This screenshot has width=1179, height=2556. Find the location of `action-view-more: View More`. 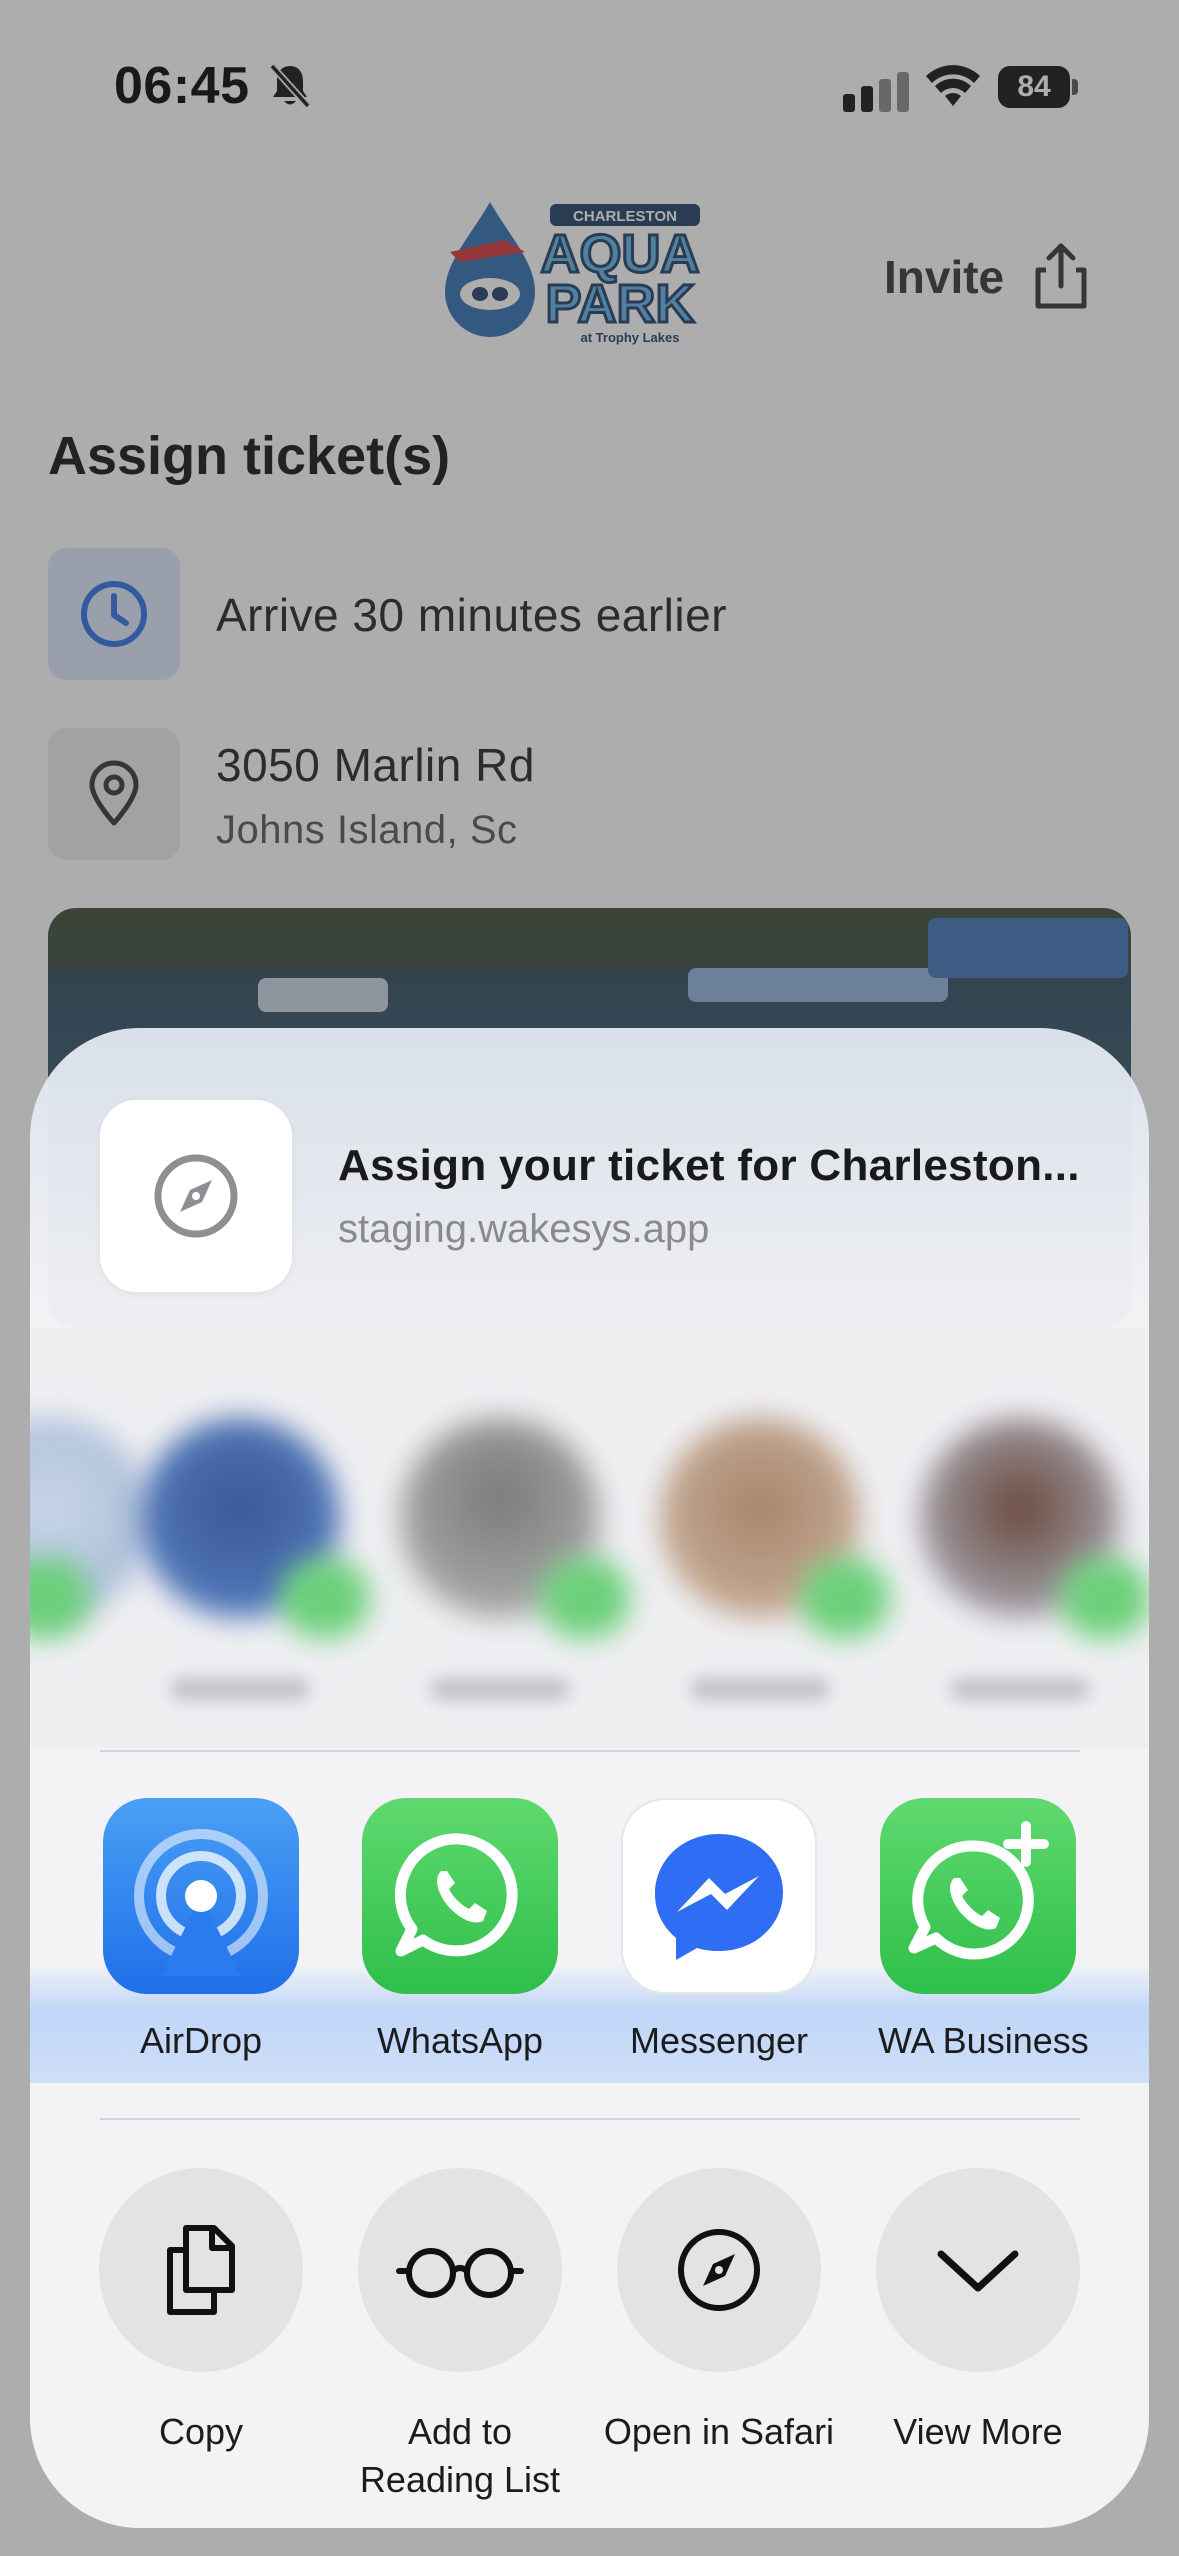

action-view-more: View More is located at coordinates (978, 2312).